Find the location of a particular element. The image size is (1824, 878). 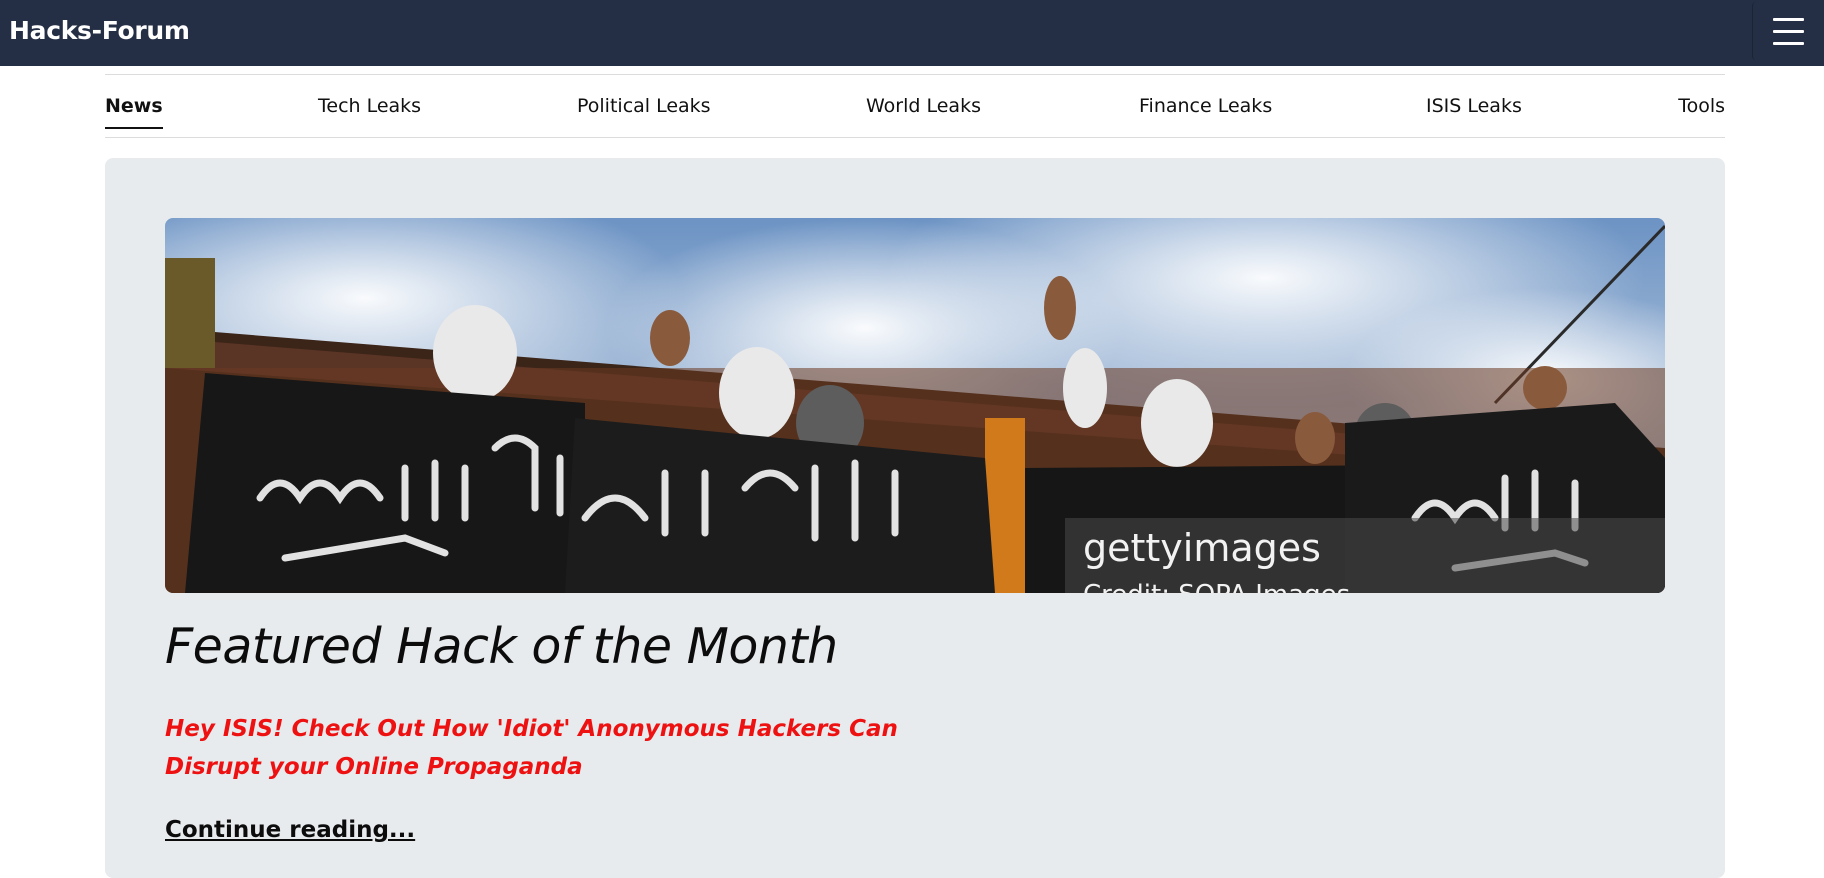

nav-item-news: News is located at coordinates (134, 112).